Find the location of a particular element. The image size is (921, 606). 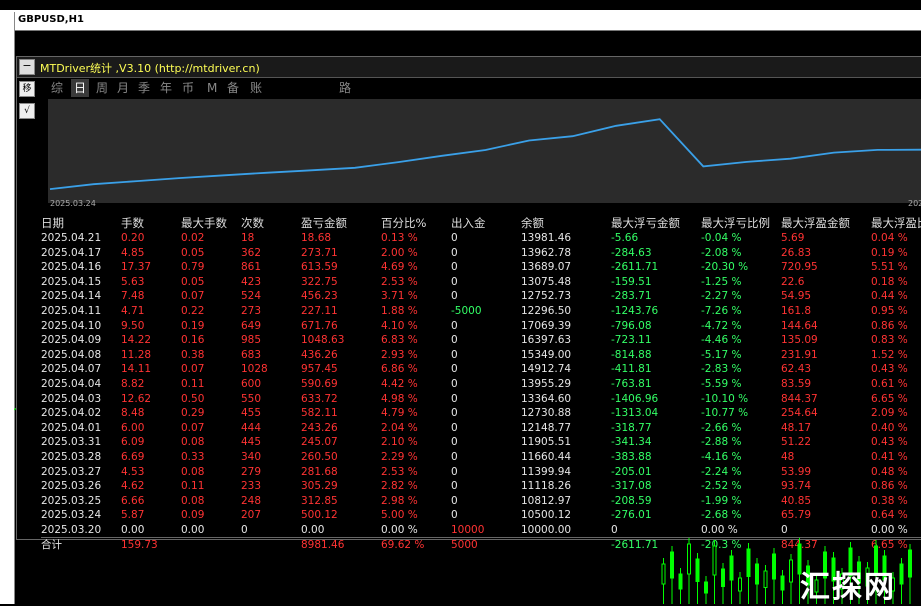

table-cell: 17069.39 is located at coordinates (546, 325).